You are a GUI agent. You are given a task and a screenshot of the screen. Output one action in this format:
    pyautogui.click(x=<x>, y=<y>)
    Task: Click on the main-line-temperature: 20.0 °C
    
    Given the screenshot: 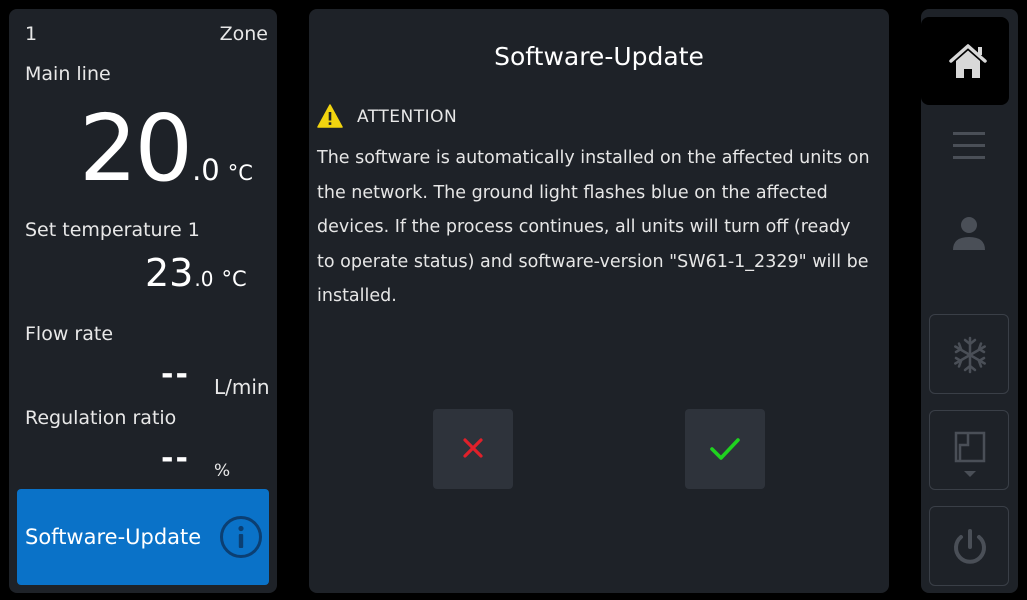 What is the action you would take?
    pyautogui.click(x=166, y=148)
    